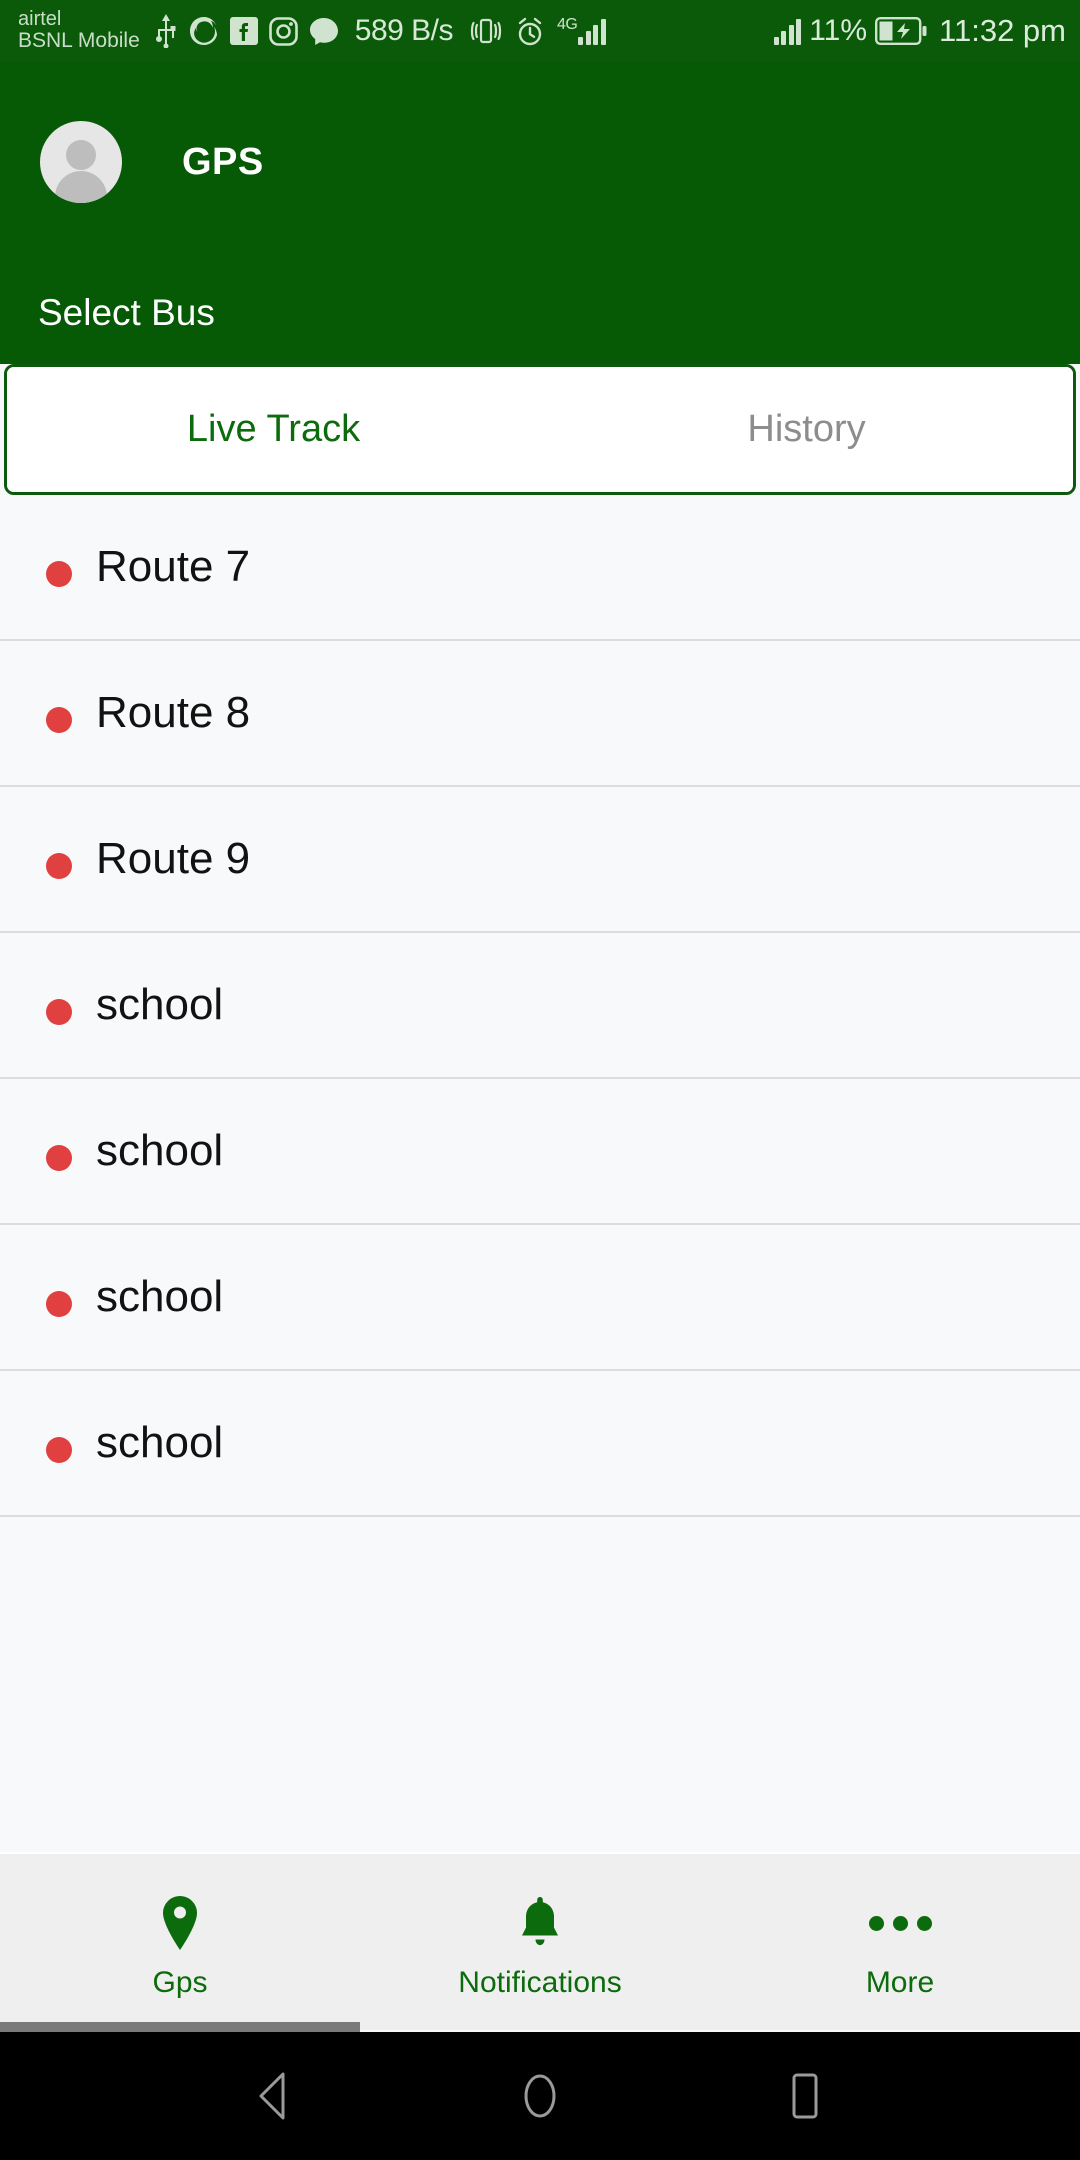 Image resolution: width=1080 pixels, height=2160 pixels. What do you see at coordinates (805, 2096) in the screenshot?
I see `recents-icon` at bounding box center [805, 2096].